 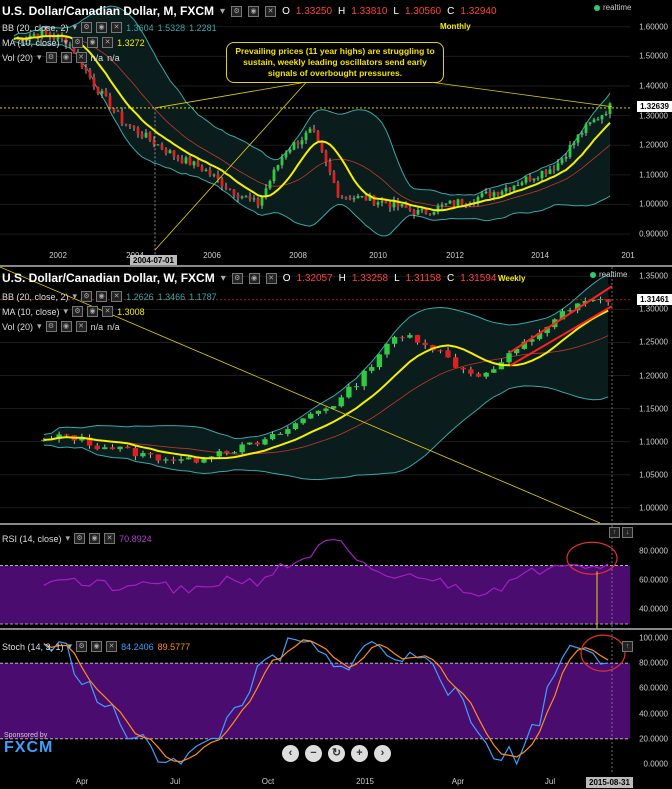 I want to click on rsi-tick-label: 80.0000, so click(x=653, y=551).